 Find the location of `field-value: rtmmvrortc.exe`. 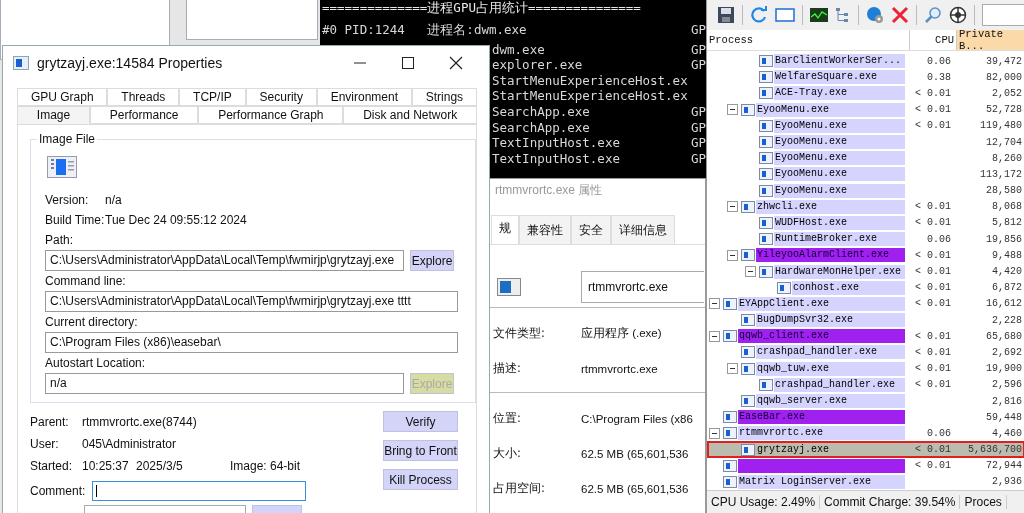

field-value: rtmmvrortc.exe is located at coordinates (619, 368).